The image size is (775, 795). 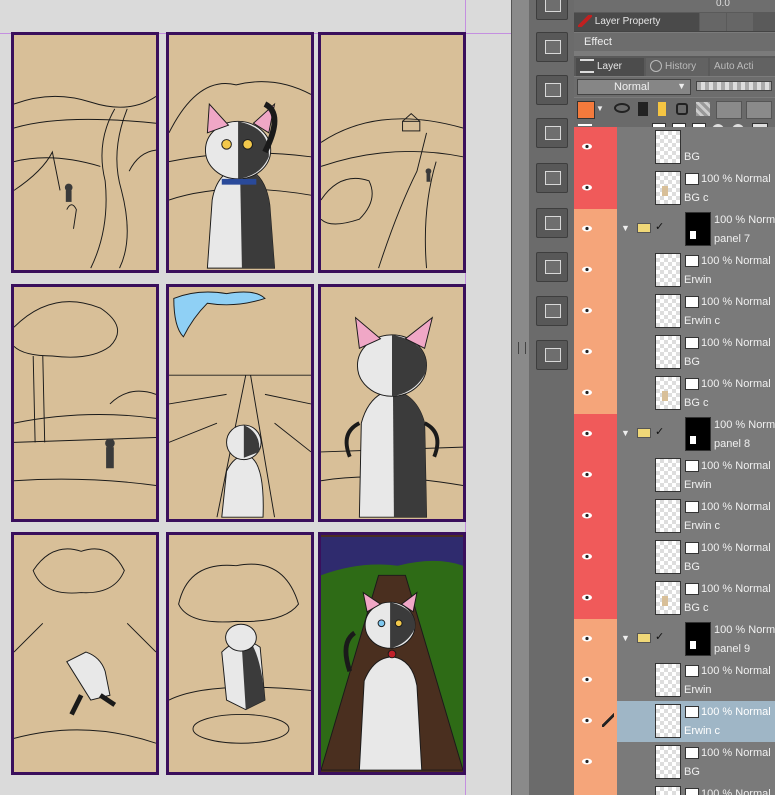 I want to click on layer-folder-row: ▼ ✓ 100 % Normal panel 7, so click(x=674, y=229).